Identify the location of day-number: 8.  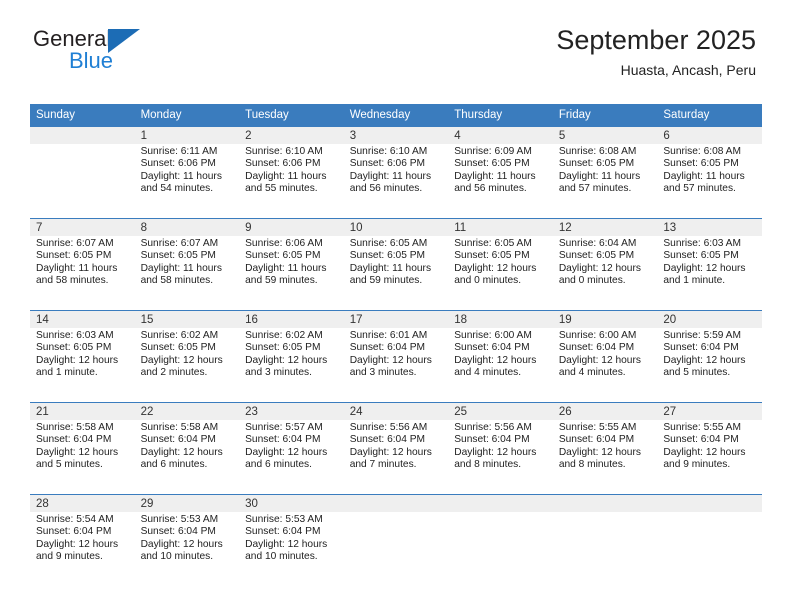
(187, 227).